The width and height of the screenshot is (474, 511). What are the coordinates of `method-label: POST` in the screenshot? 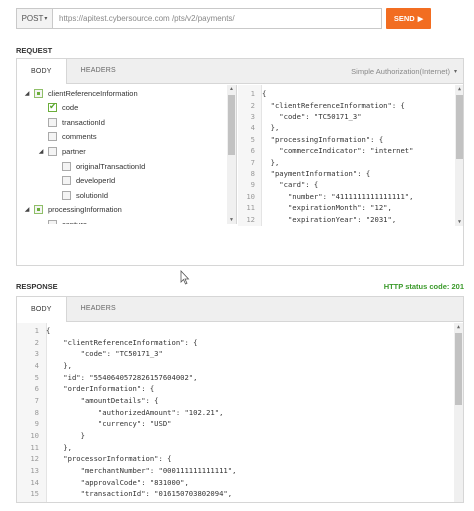 It's located at (32, 18).